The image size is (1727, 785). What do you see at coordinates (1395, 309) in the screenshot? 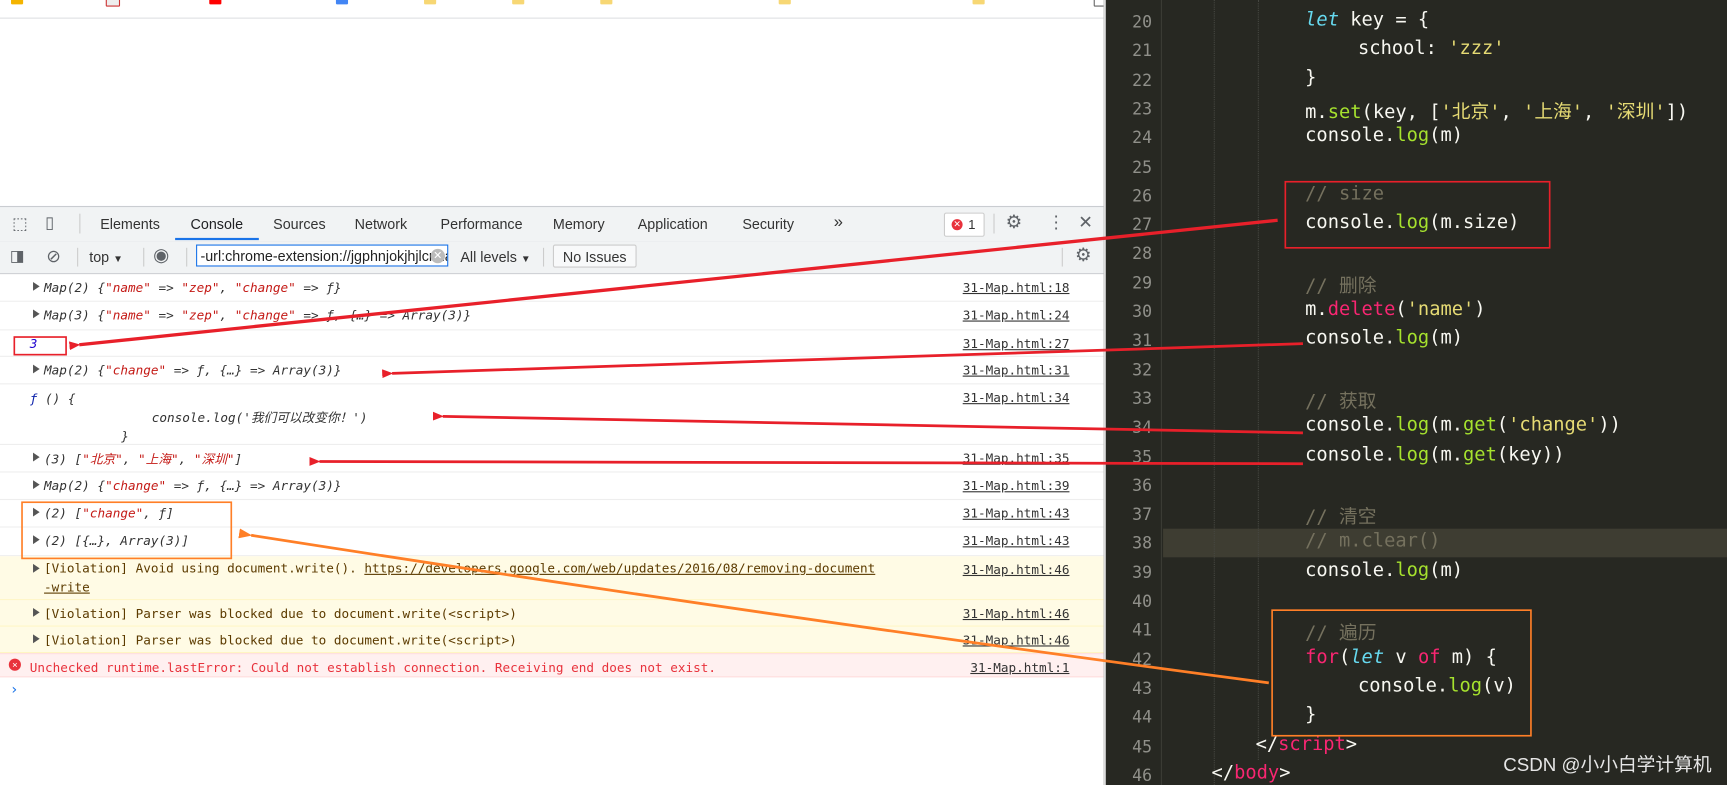
I see `code-line: m.delete('name')` at bounding box center [1395, 309].